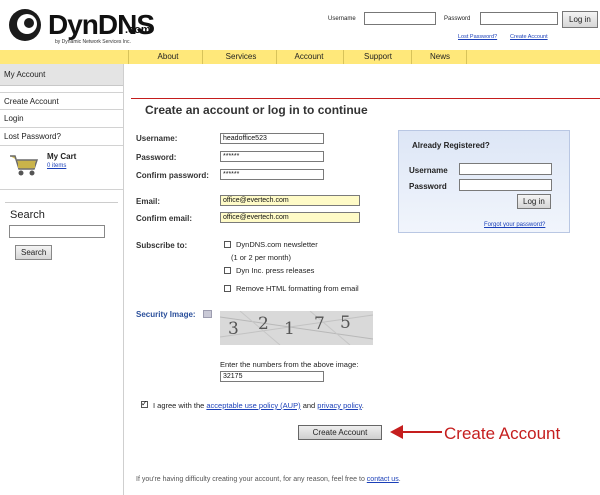 Image resolution: width=600 pixels, height=495 pixels. I want to click on sidebar-search: Search Search, so click(61, 231).